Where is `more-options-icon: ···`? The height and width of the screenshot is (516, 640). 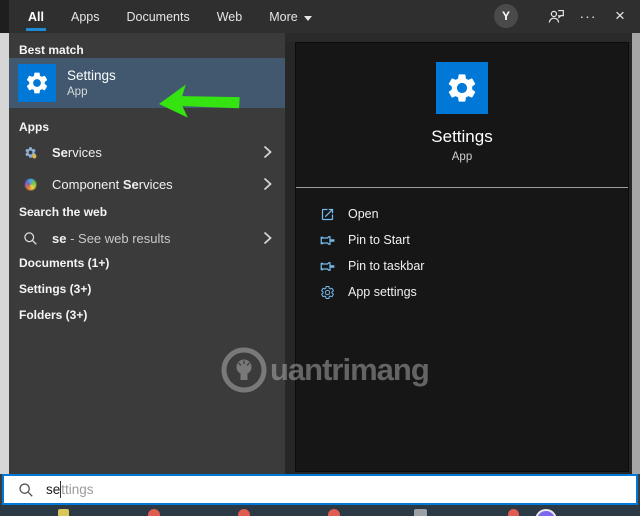
more-options-icon: ··· is located at coordinates (588, 16).